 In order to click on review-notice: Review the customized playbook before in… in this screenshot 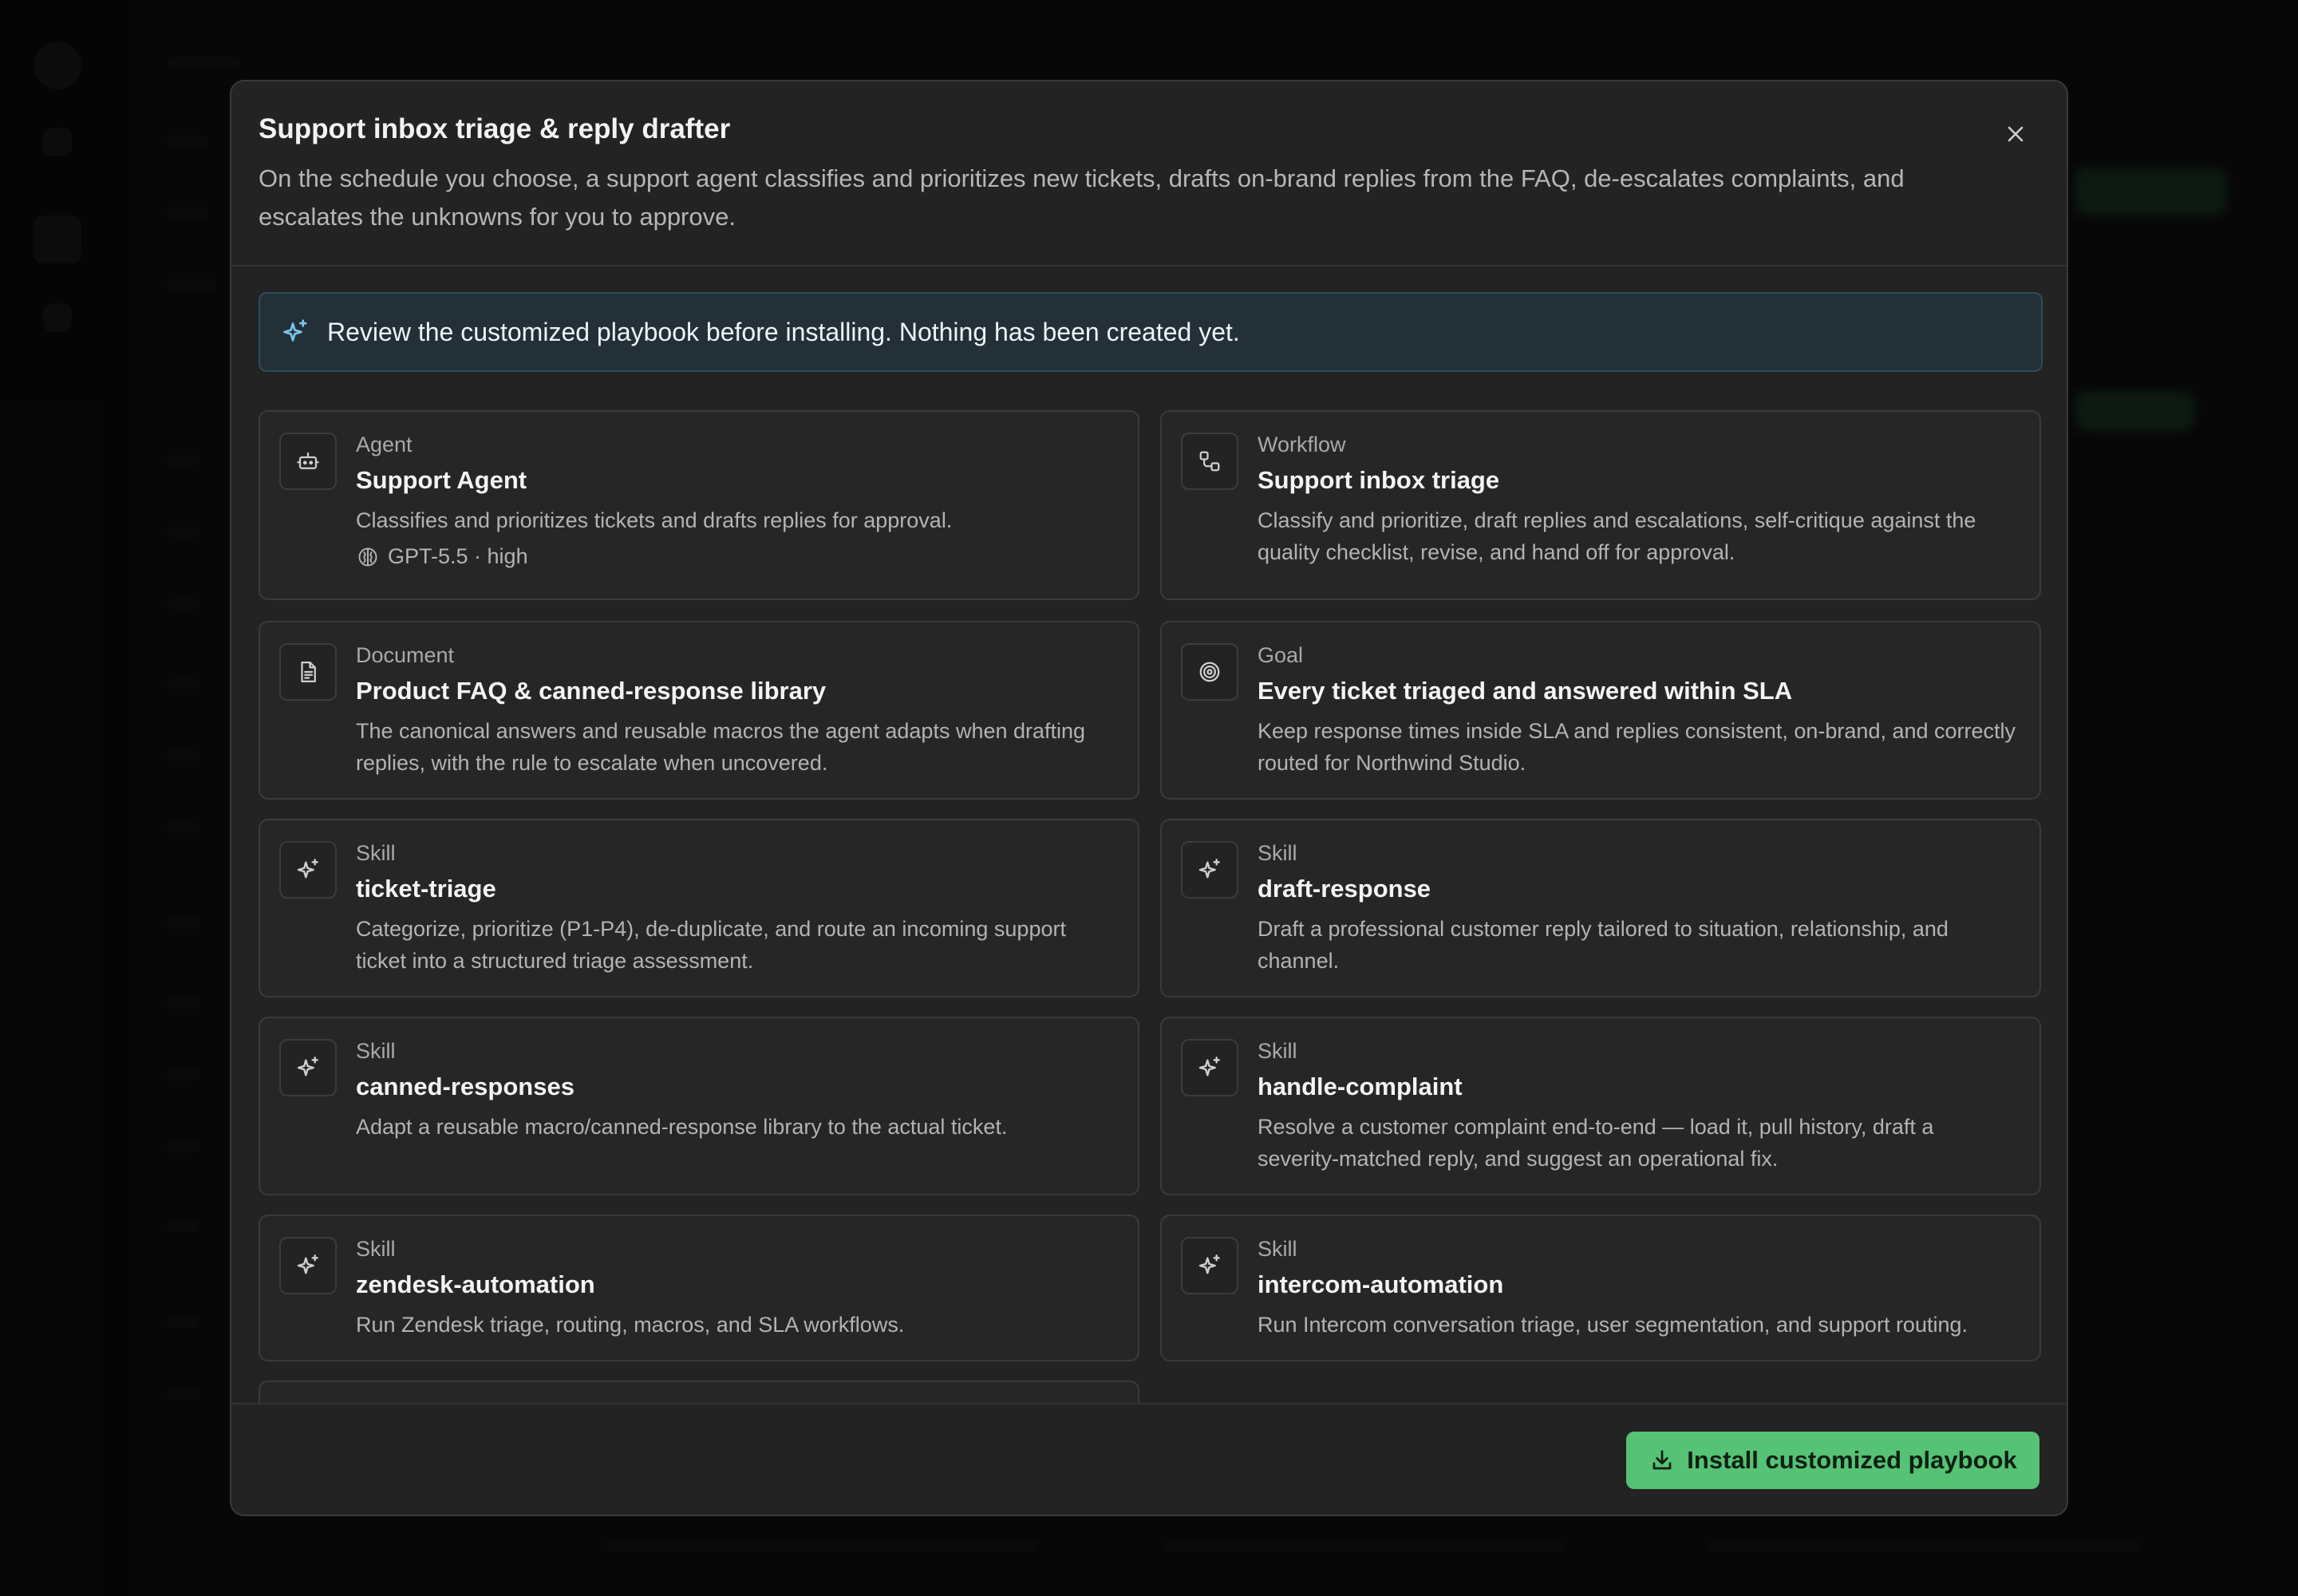, I will do `click(1151, 332)`.